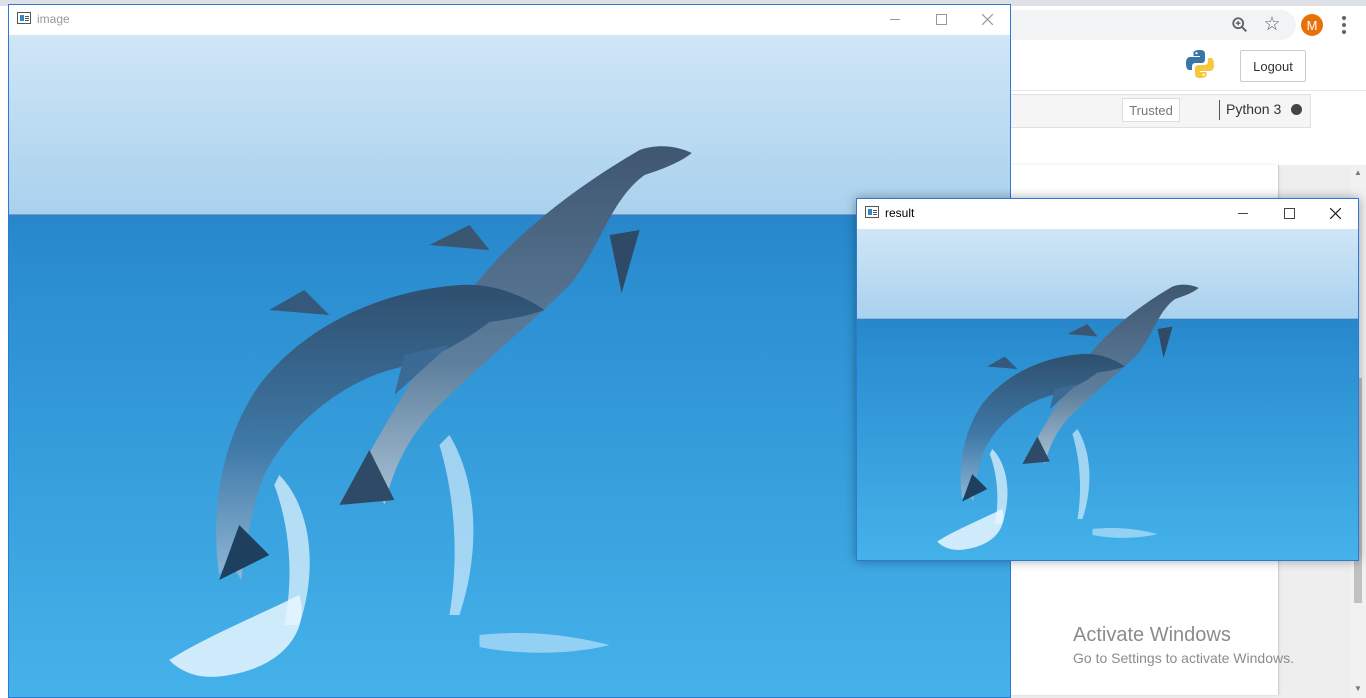 The image size is (1366, 698). I want to click on python-logo-icon, so click(1200, 64).